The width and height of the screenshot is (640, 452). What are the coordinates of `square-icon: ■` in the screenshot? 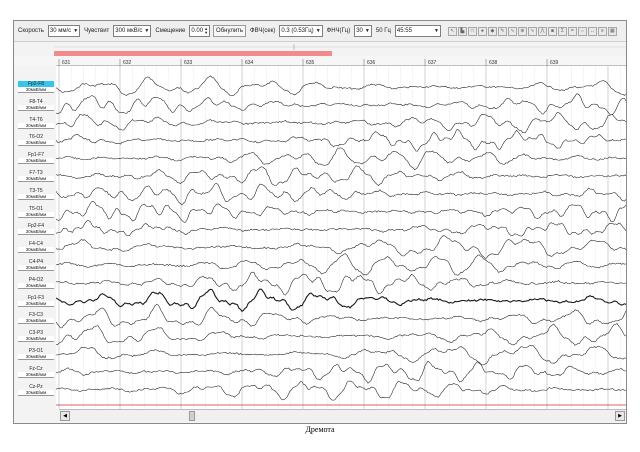 It's located at (552, 31).